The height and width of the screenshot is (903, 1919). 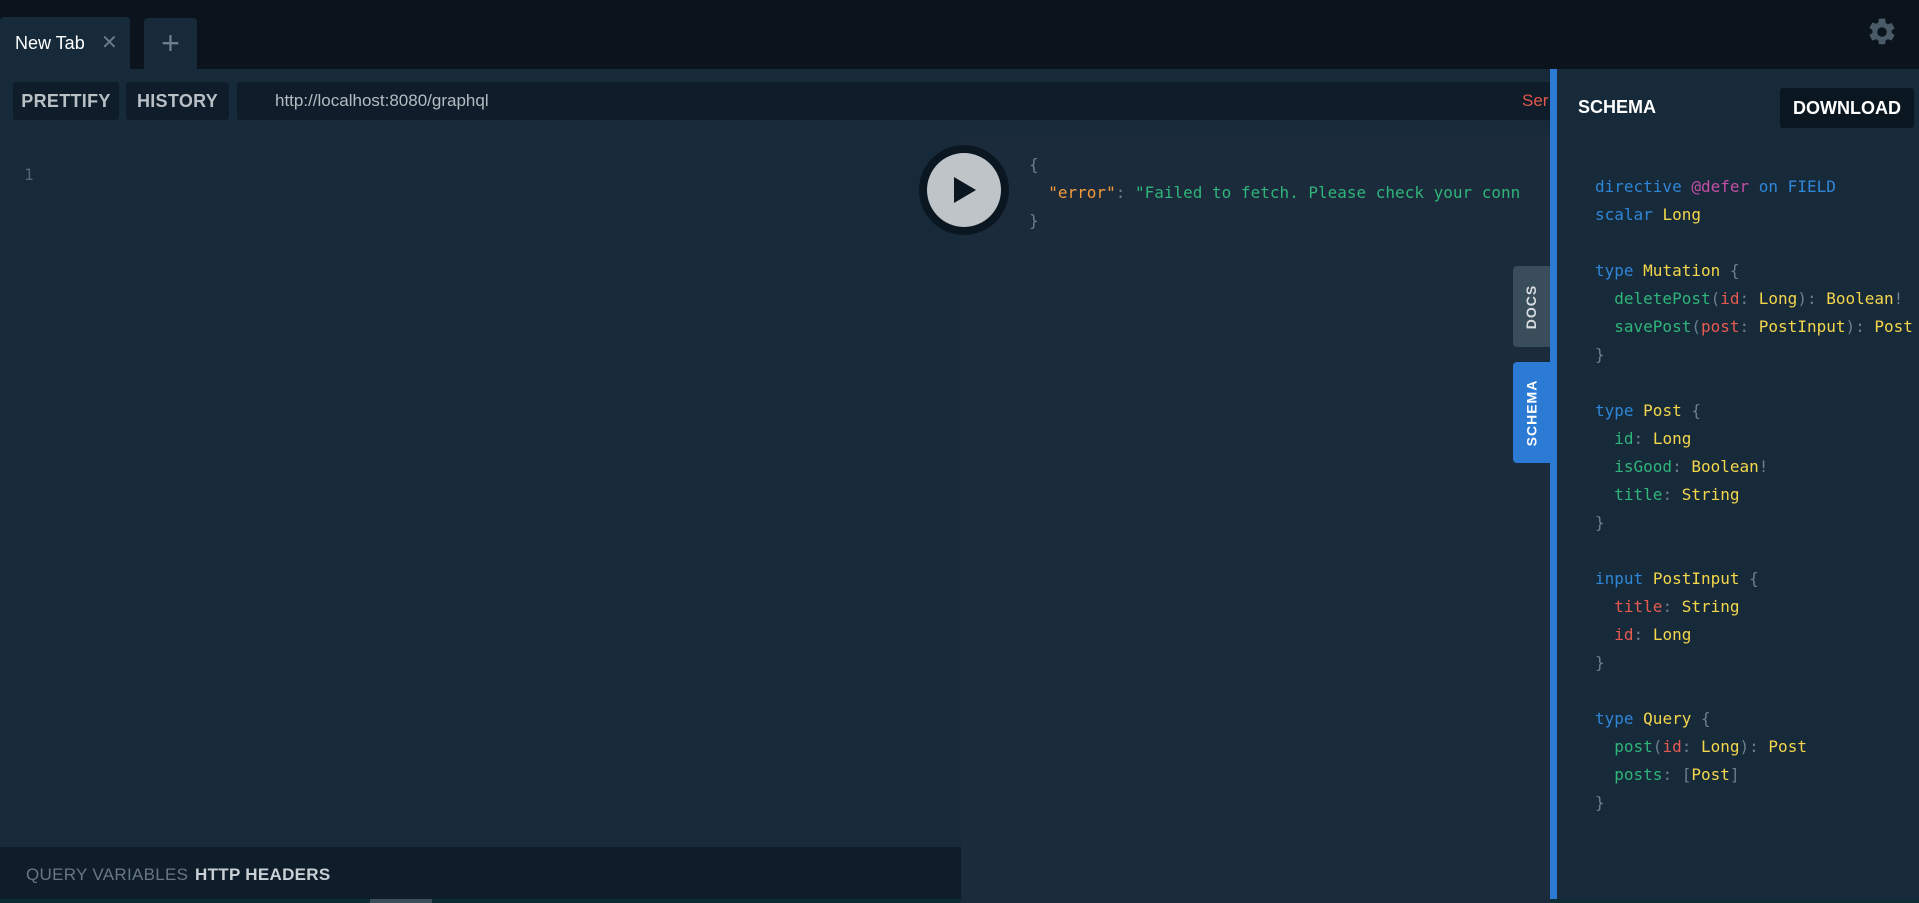 I want to click on schema-tab: SCHEMA, so click(x=1531, y=412).